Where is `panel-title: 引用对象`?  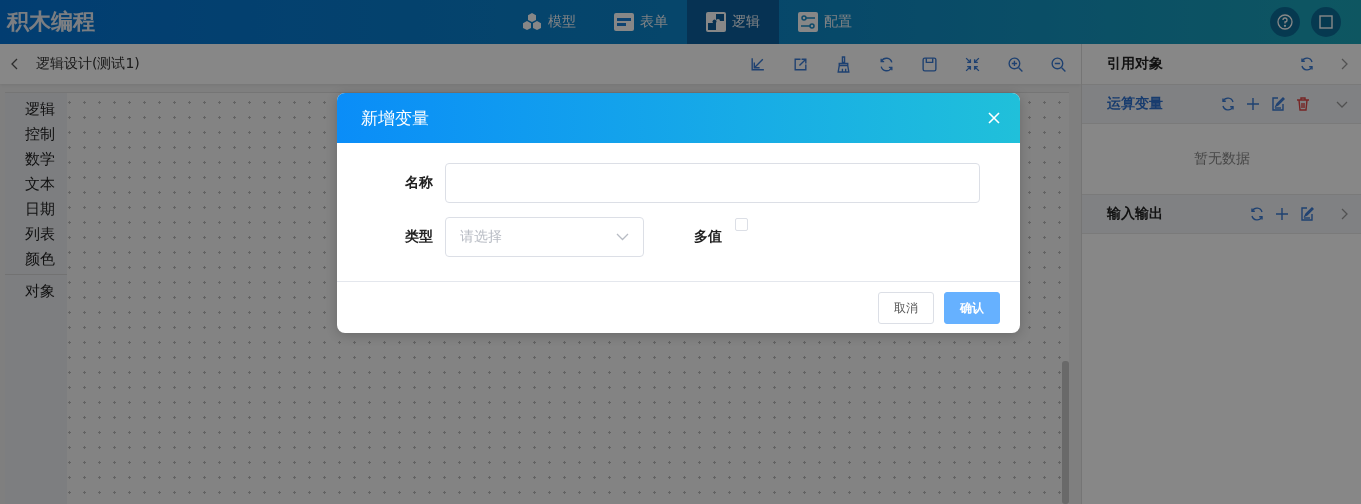
panel-title: 引用对象 is located at coordinates (1135, 64).